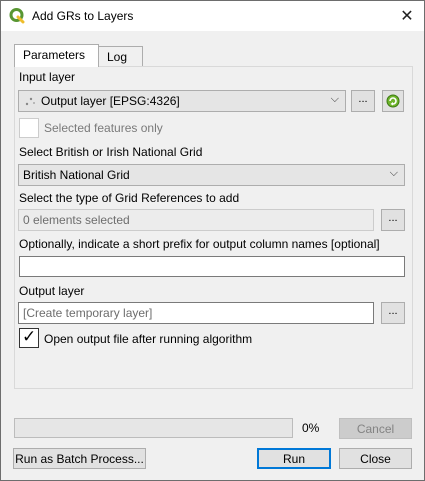  I want to click on output-layer-label: Output layer, so click(52, 291).